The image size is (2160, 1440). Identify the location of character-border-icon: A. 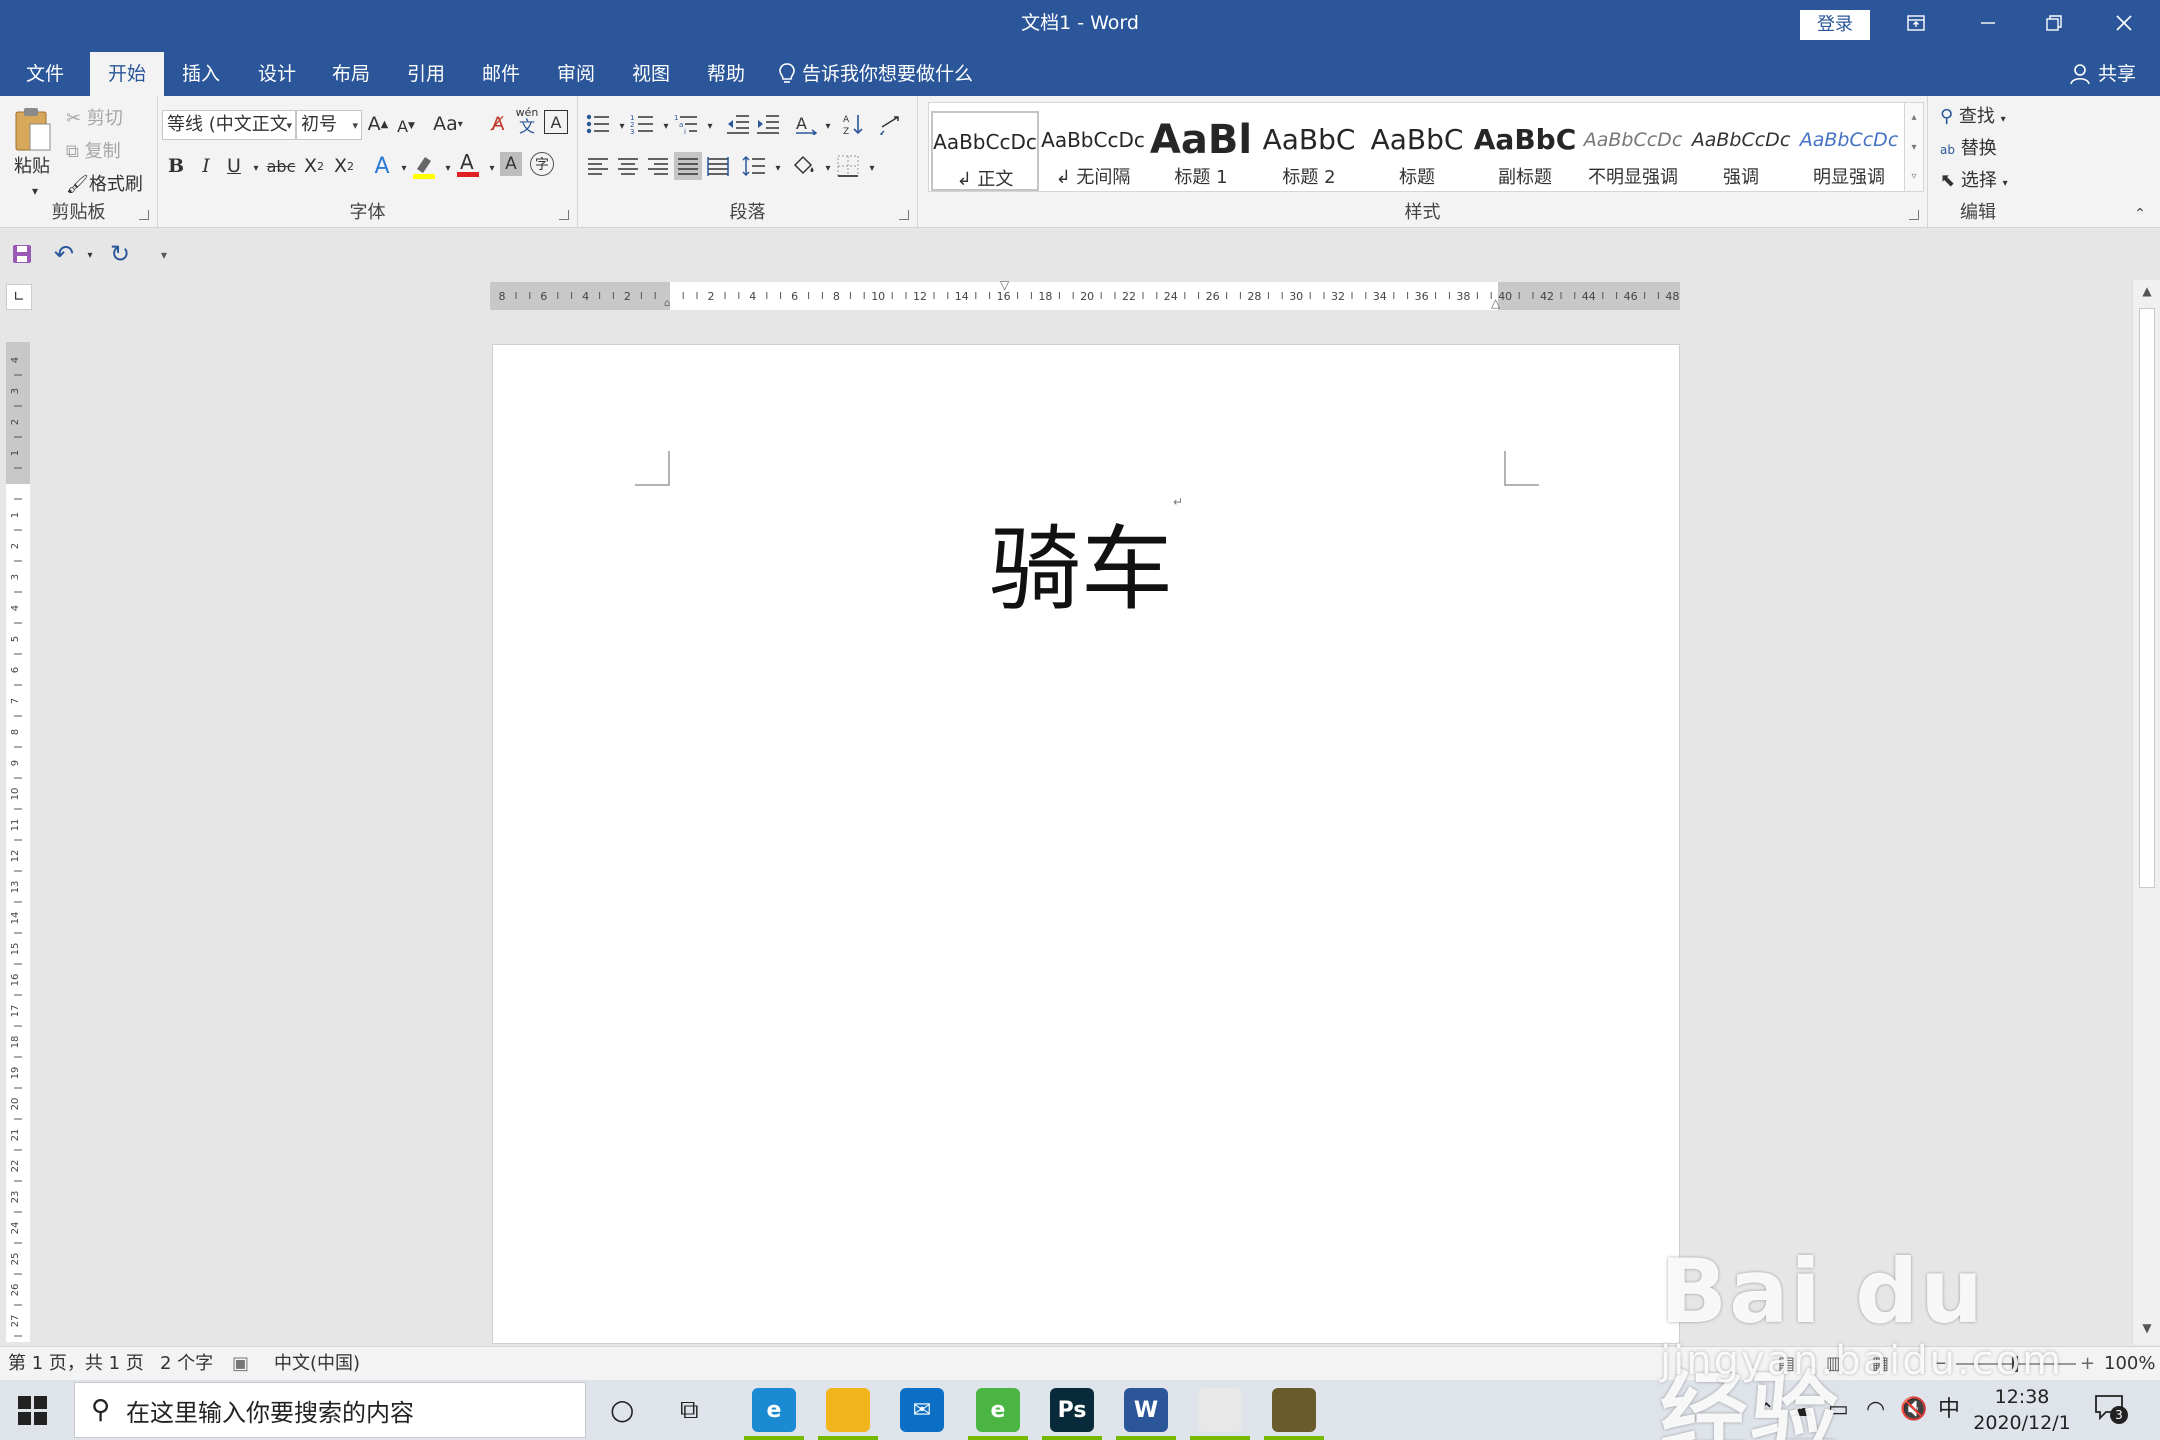
(556, 122).